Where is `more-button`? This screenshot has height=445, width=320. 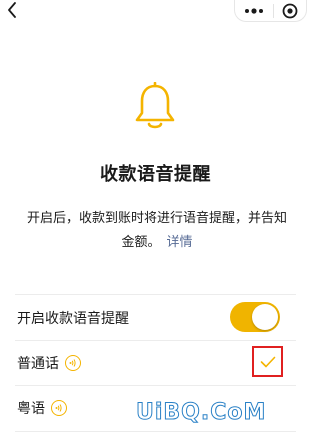 more-button is located at coordinates (254, 11).